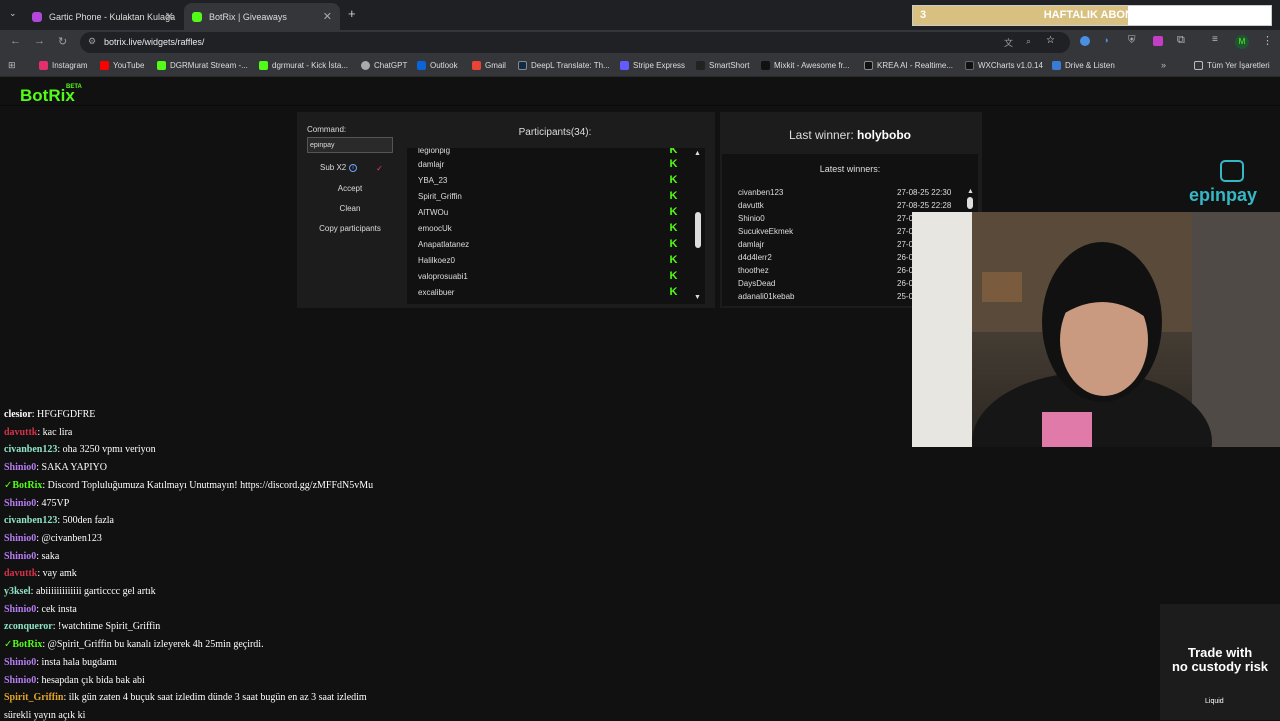 This screenshot has height=721, width=1280. What do you see at coordinates (63, 65) in the screenshot?
I see `bookmark-instagram: Instagram` at bounding box center [63, 65].